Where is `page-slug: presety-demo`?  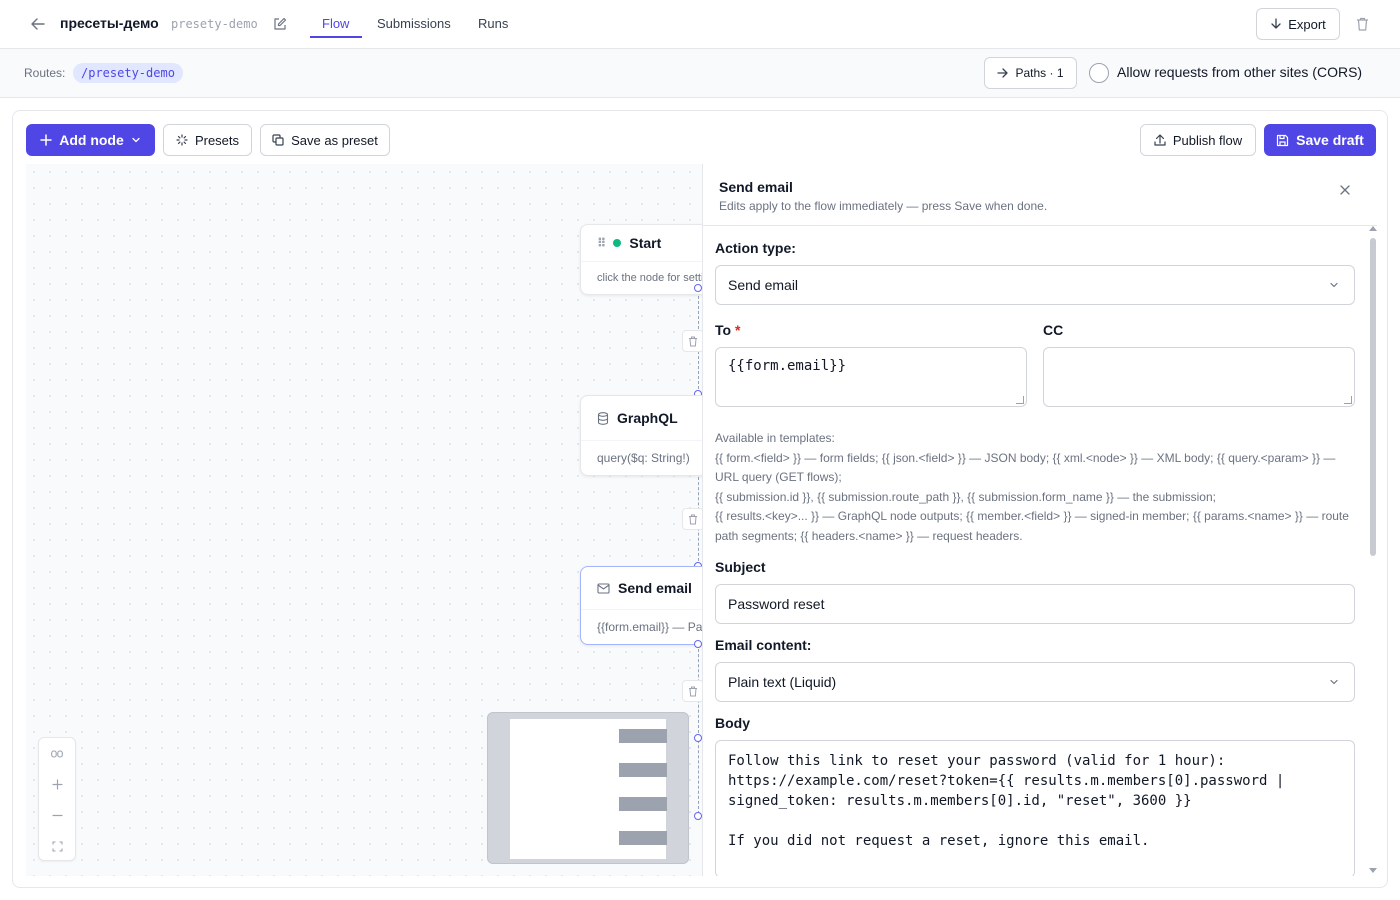
page-slug: presety-demo is located at coordinates (214, 24).